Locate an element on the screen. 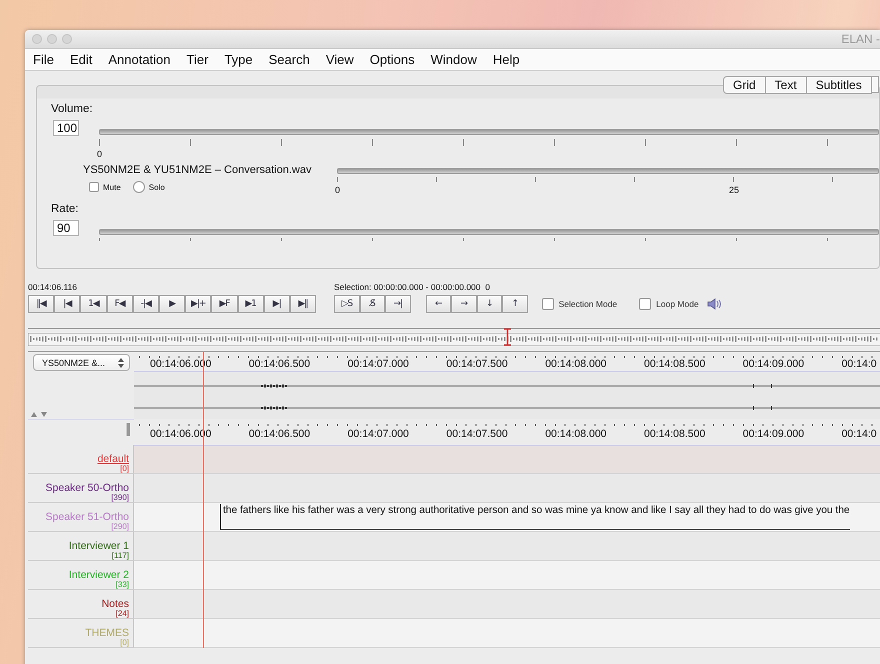  mode-label: Loop Mode is located at coordinates (677, 304).